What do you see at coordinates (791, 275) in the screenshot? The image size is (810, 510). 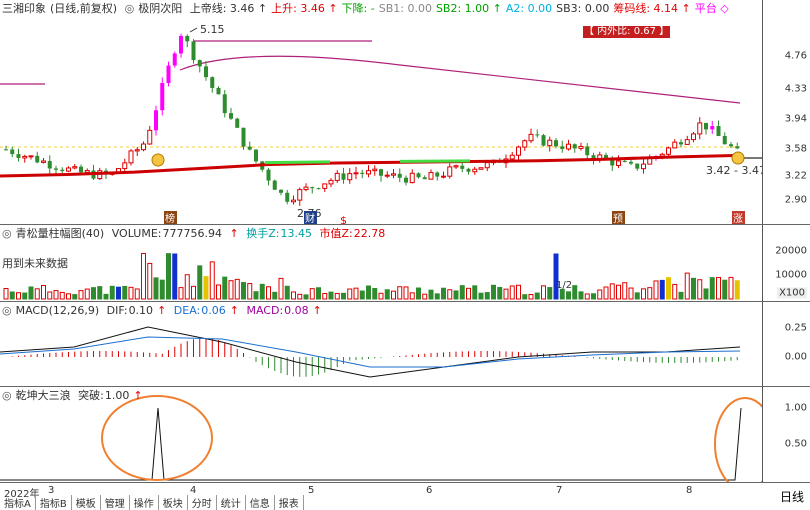 I see `volume-tick: 10000` at bounding box center [791, 275].